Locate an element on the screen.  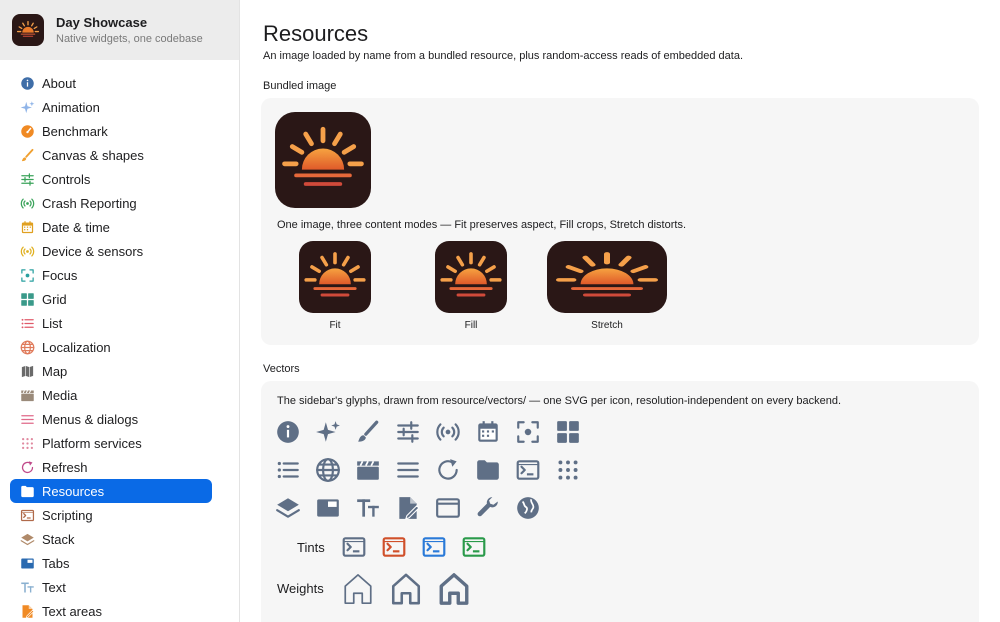
sidebar-item-label: About is located at coordinates (59, 83).